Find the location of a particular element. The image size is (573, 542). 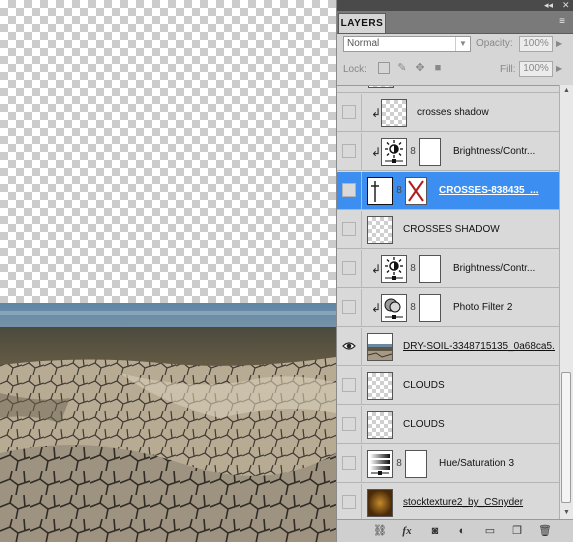

layers-scrollbar: ▲ ▼ is located at coordinates (566, 302).